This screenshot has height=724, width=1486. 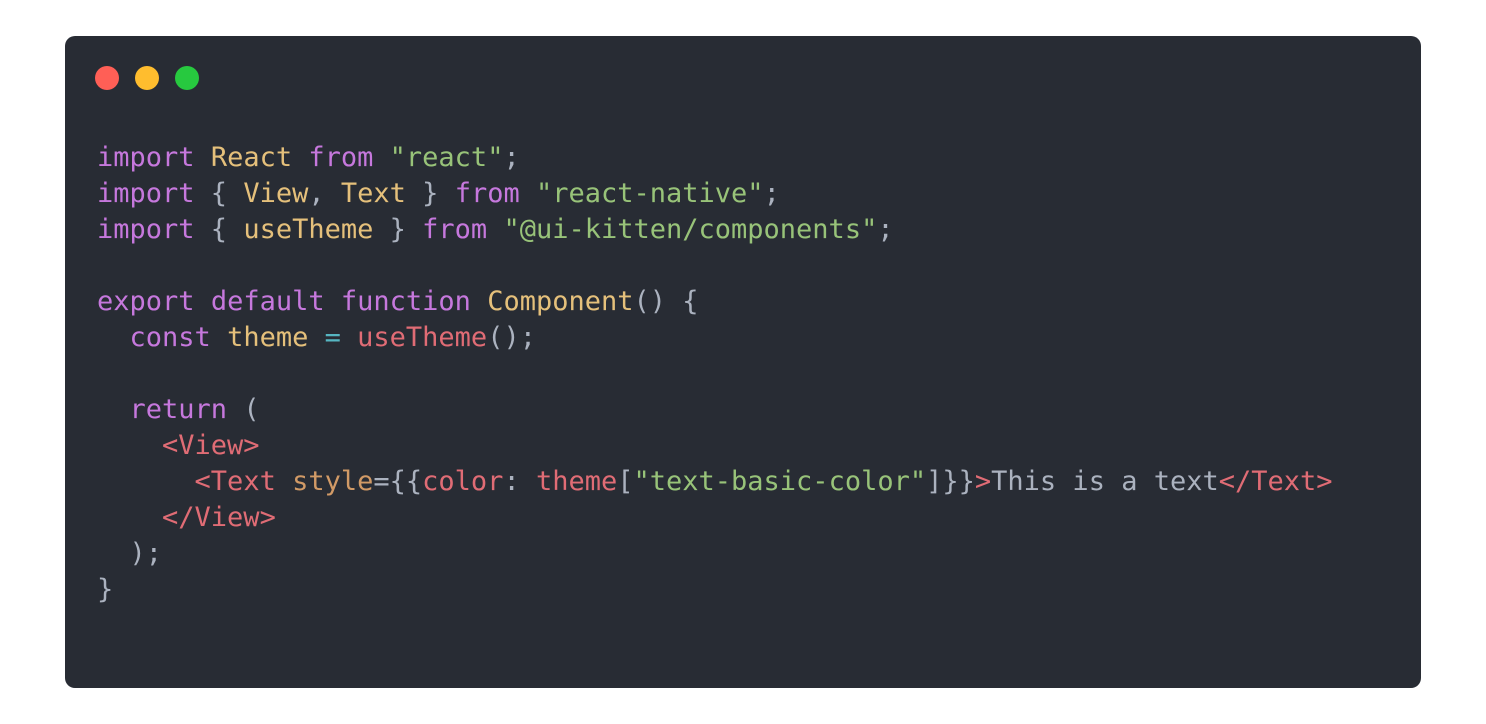 What do you see at coordinates (511, 337) in the screenshot?
I see `code-token: ();` at bounding box center [511, 337].